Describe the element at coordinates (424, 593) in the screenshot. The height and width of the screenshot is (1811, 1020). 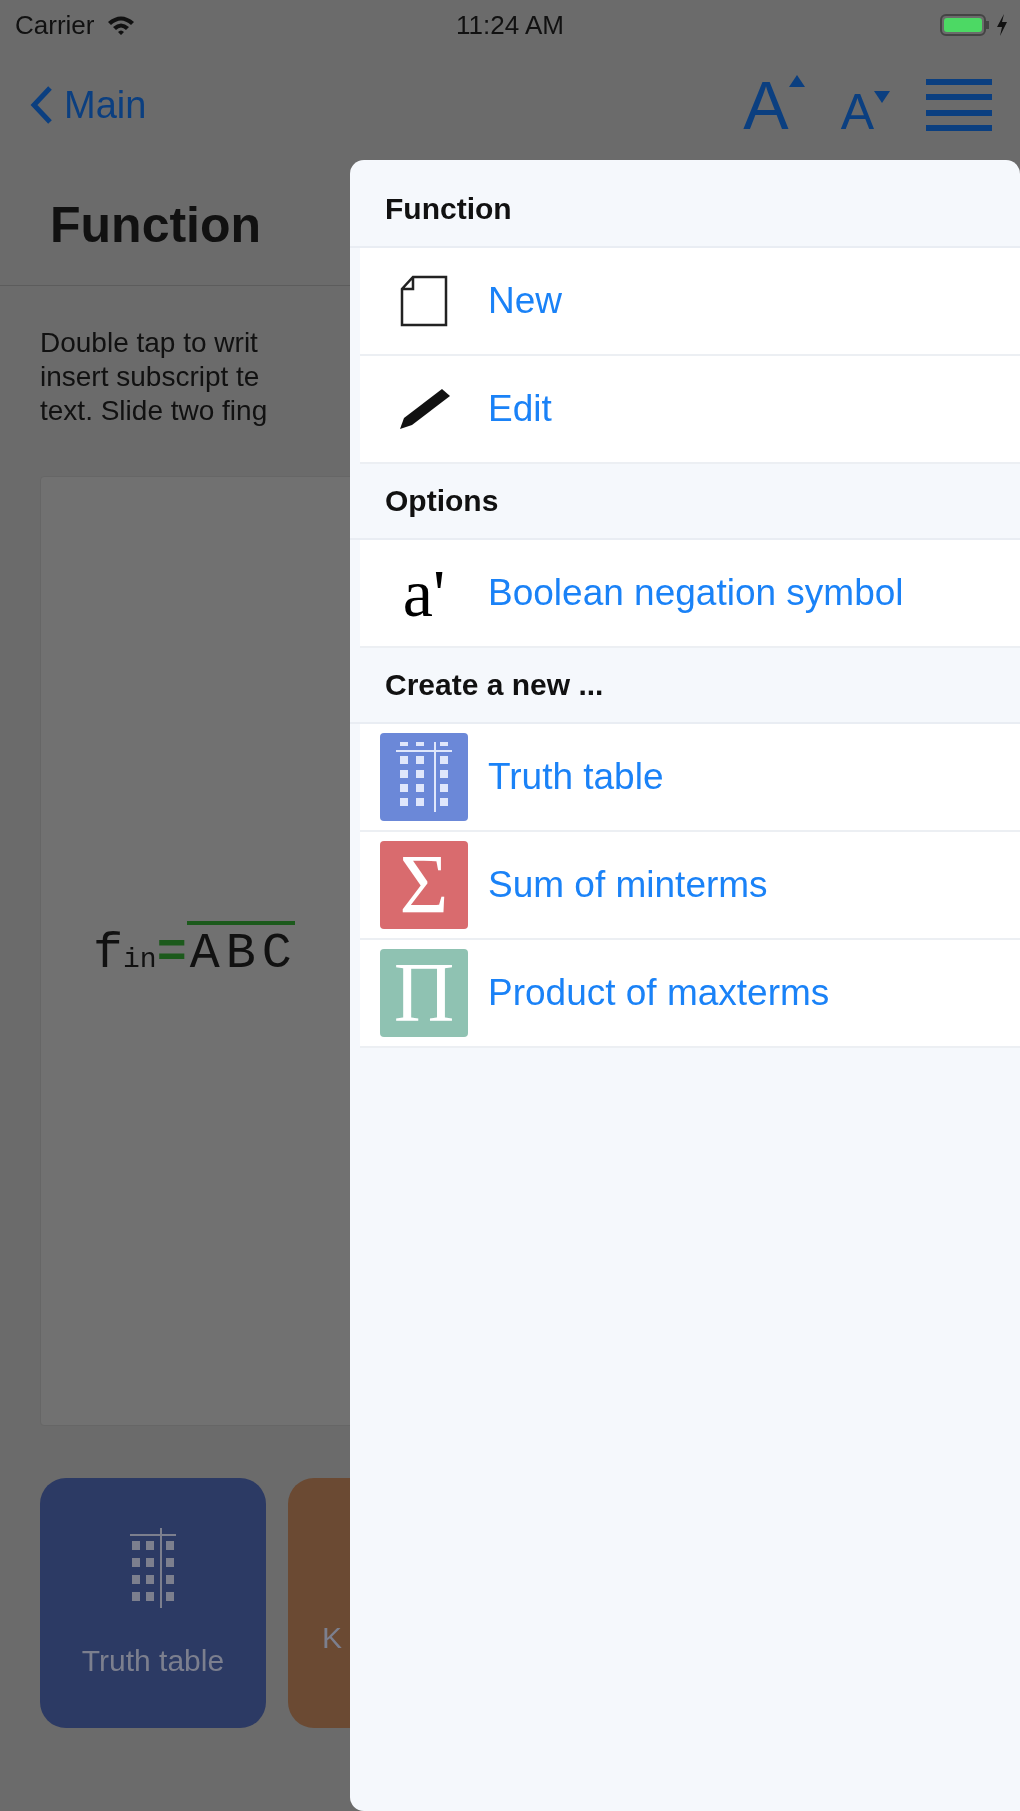
I see `symbol-icon: a'` at that location.